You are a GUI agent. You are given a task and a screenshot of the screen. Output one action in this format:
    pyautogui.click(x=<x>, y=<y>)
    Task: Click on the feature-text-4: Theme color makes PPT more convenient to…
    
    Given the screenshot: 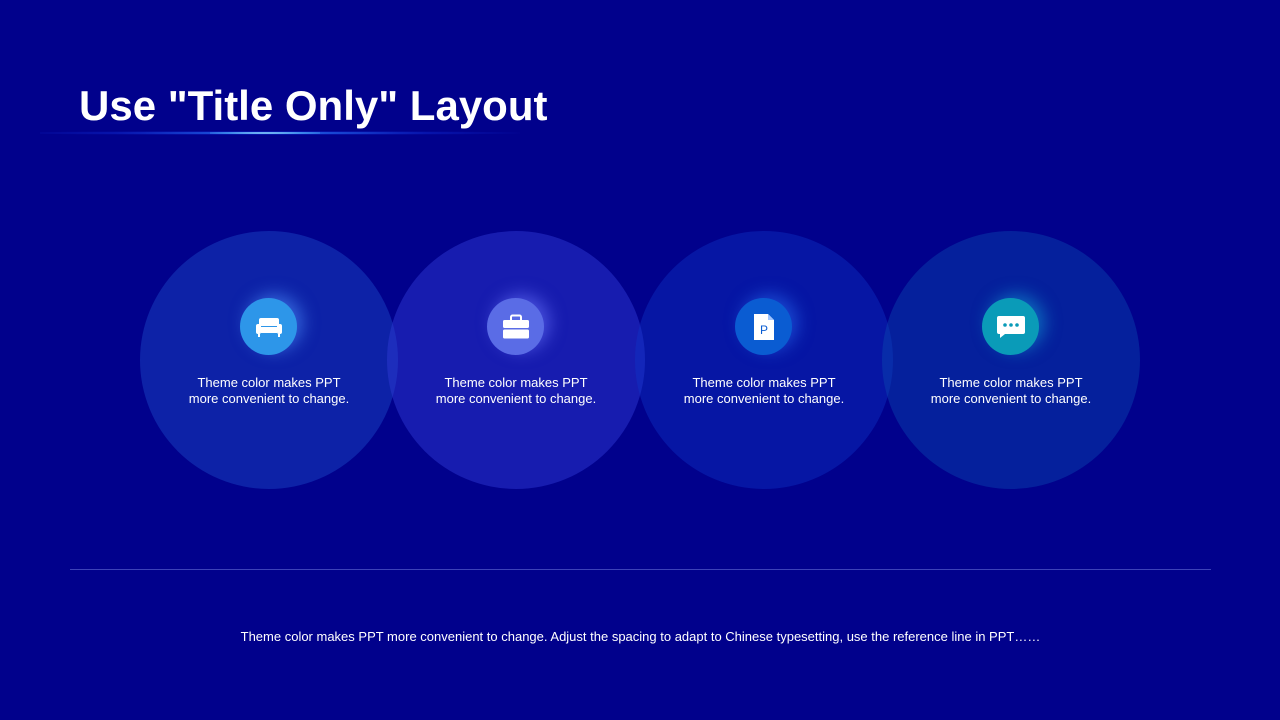 What is the action you would take?
    pyautogui.click(x=1011, y=391)
    